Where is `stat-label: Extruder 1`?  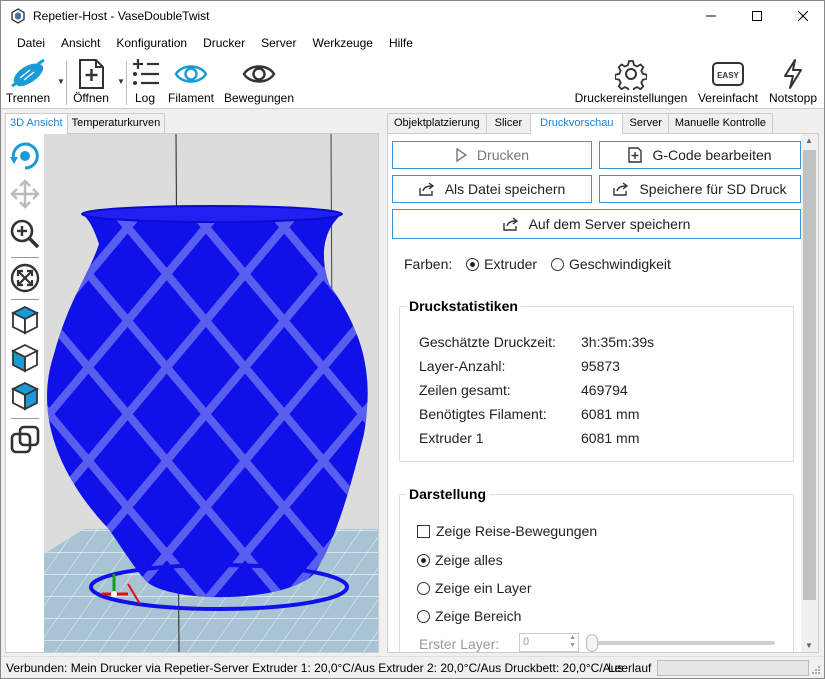
stat-label: Extruder 1 is located at coordinates (451, 438).